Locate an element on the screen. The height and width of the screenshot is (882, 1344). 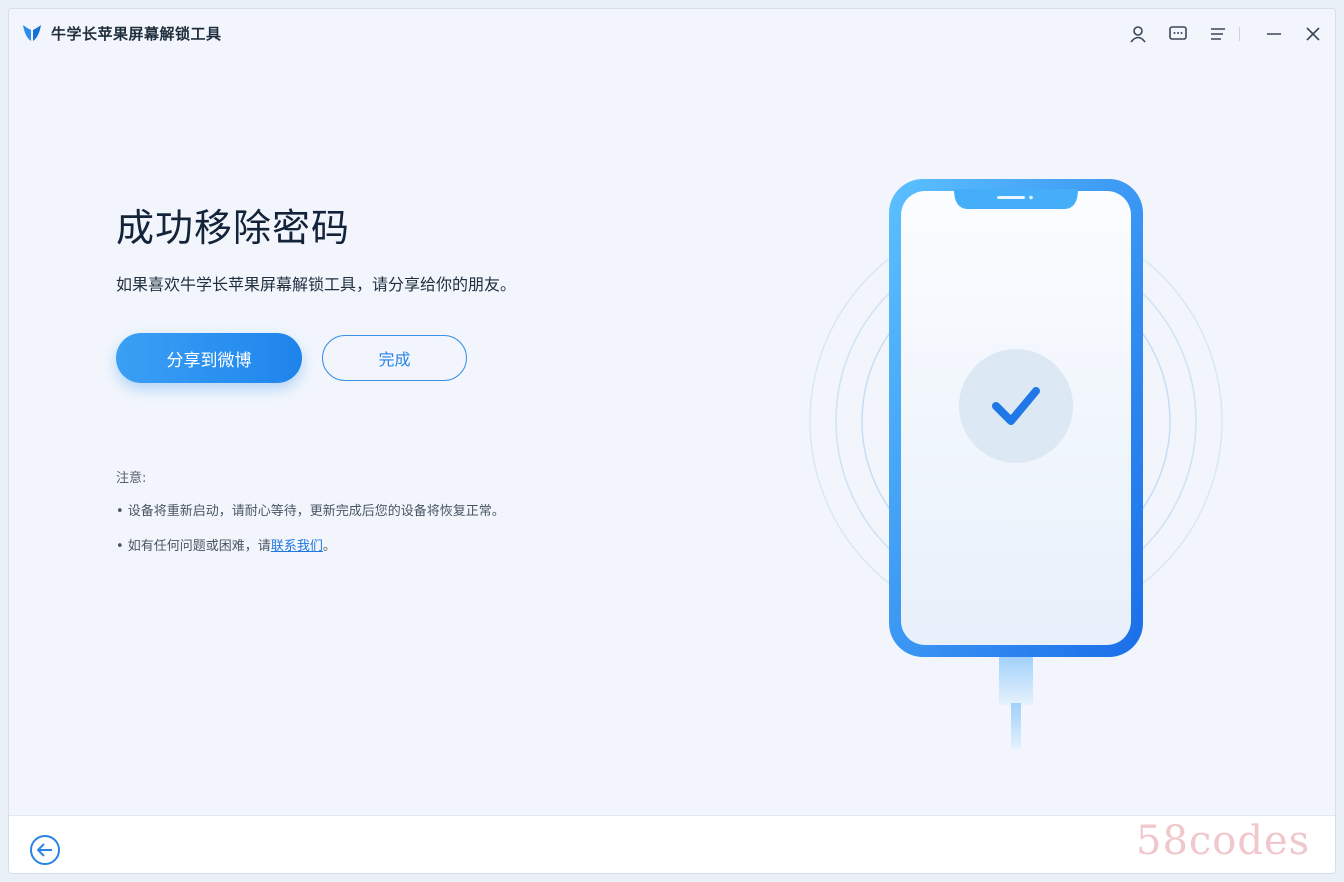
user-icon is located at coordinates (1138, 34).